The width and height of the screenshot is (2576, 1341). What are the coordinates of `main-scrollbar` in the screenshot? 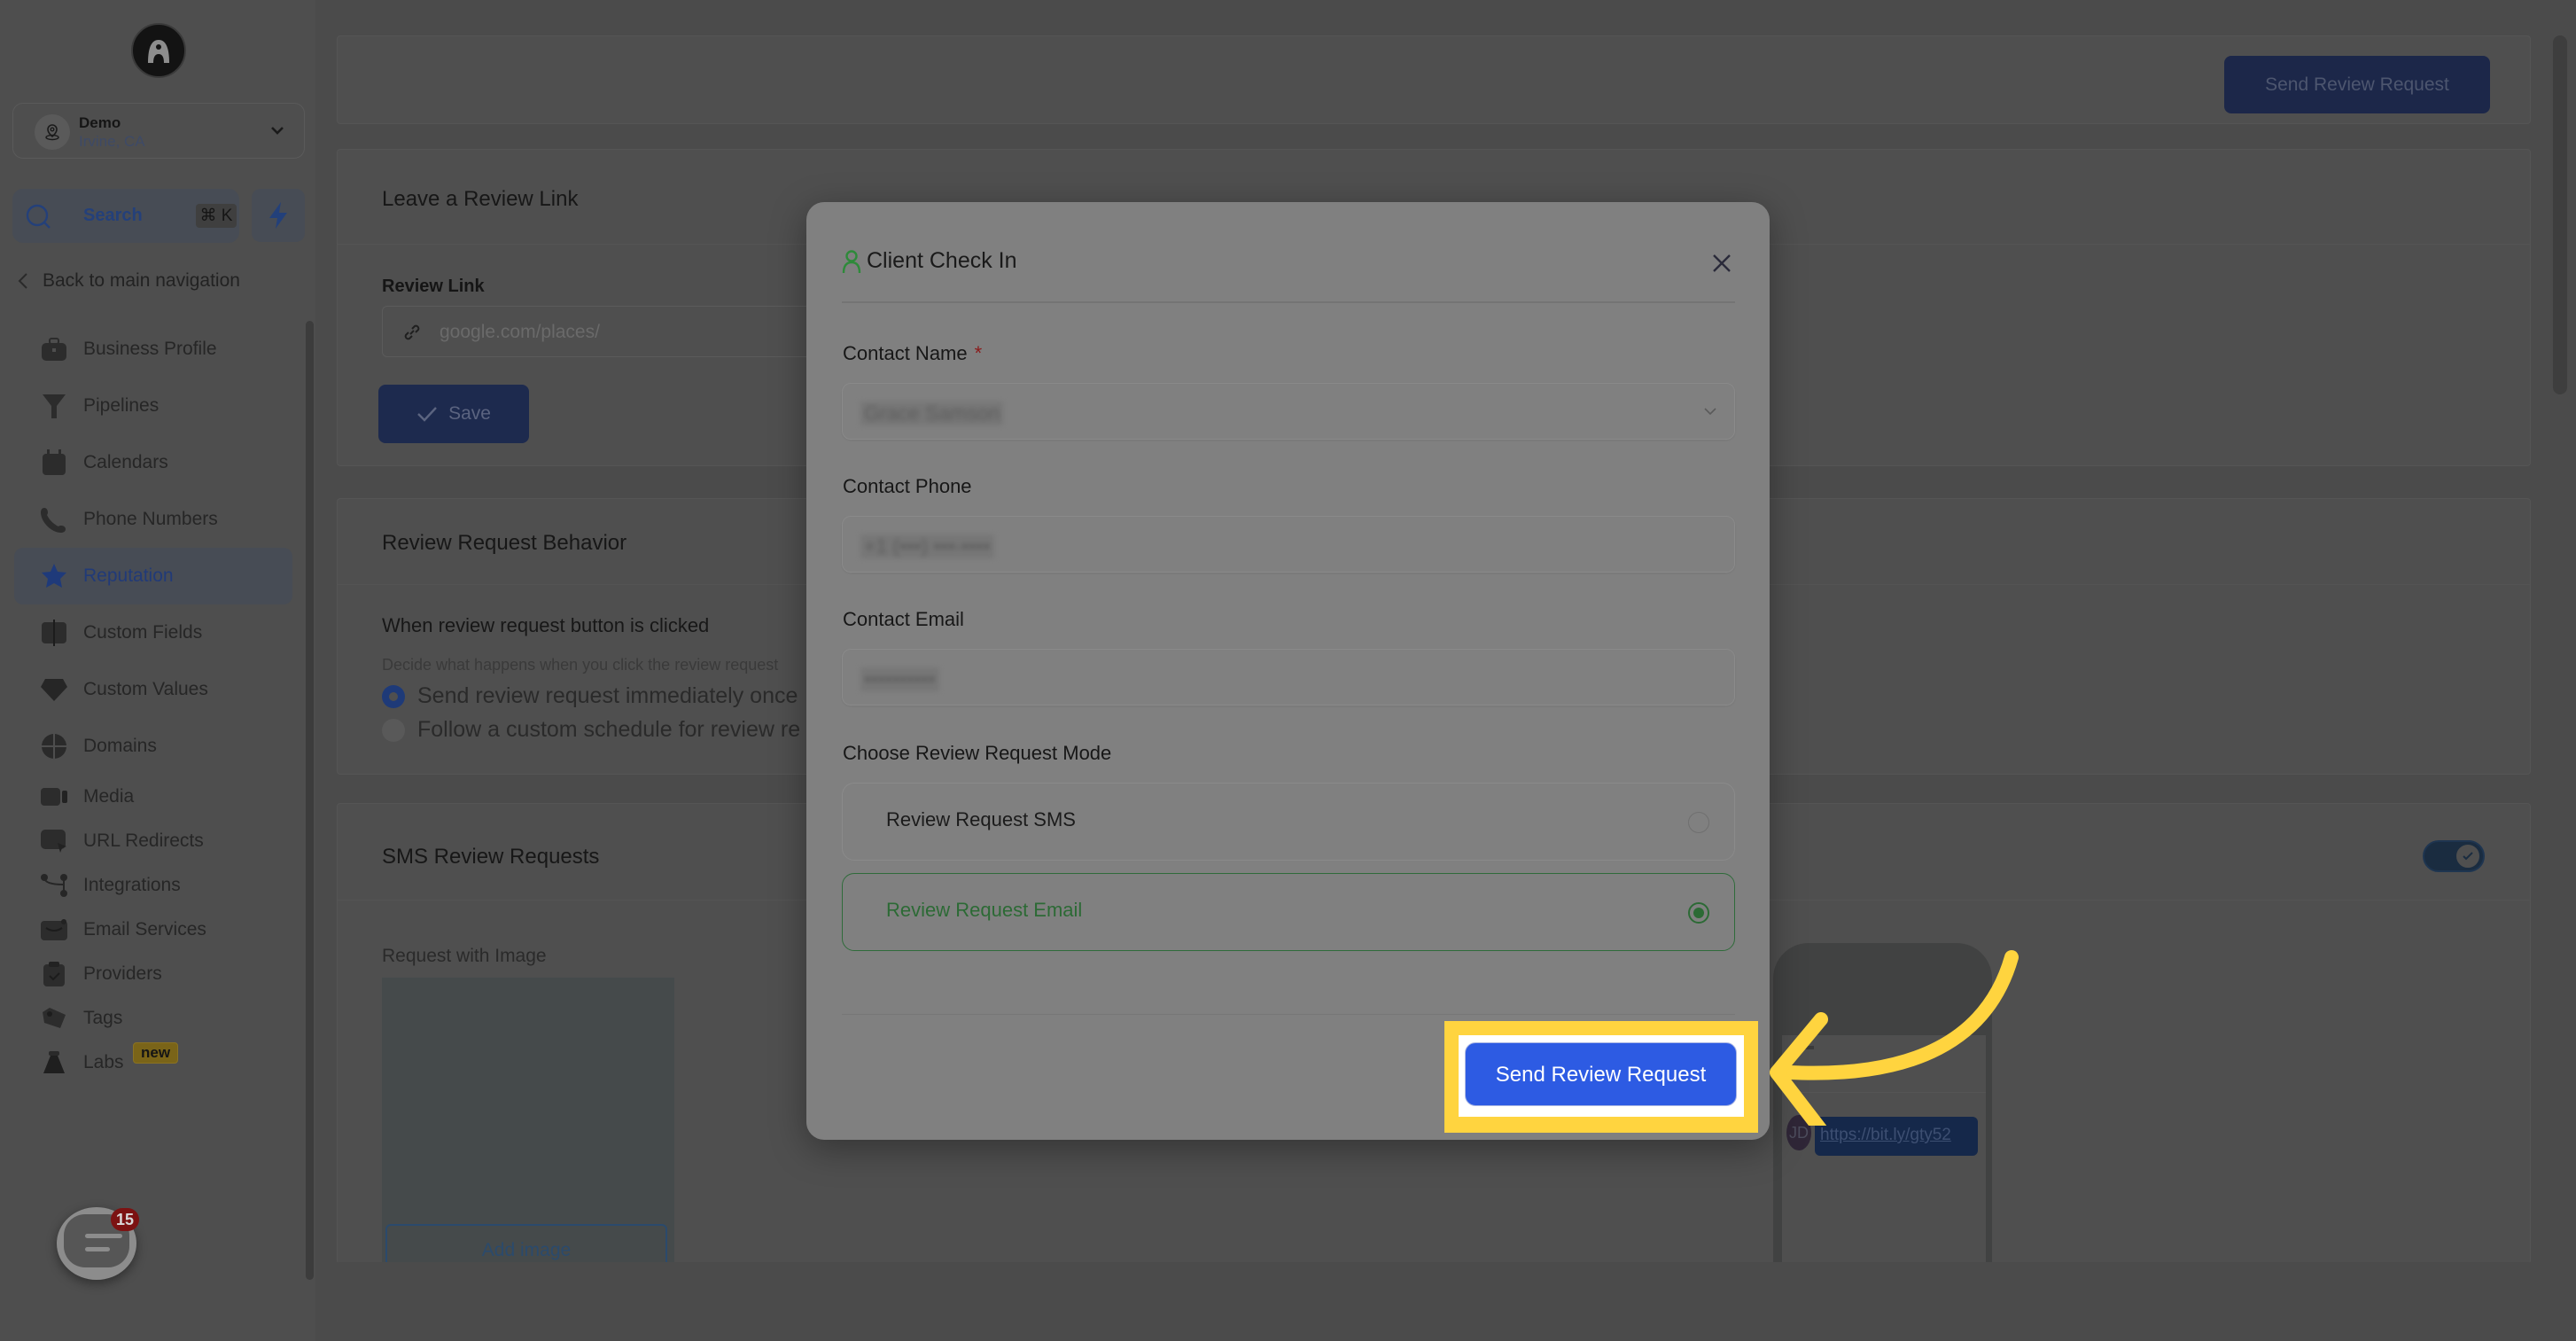 It's located at (2560, 214).